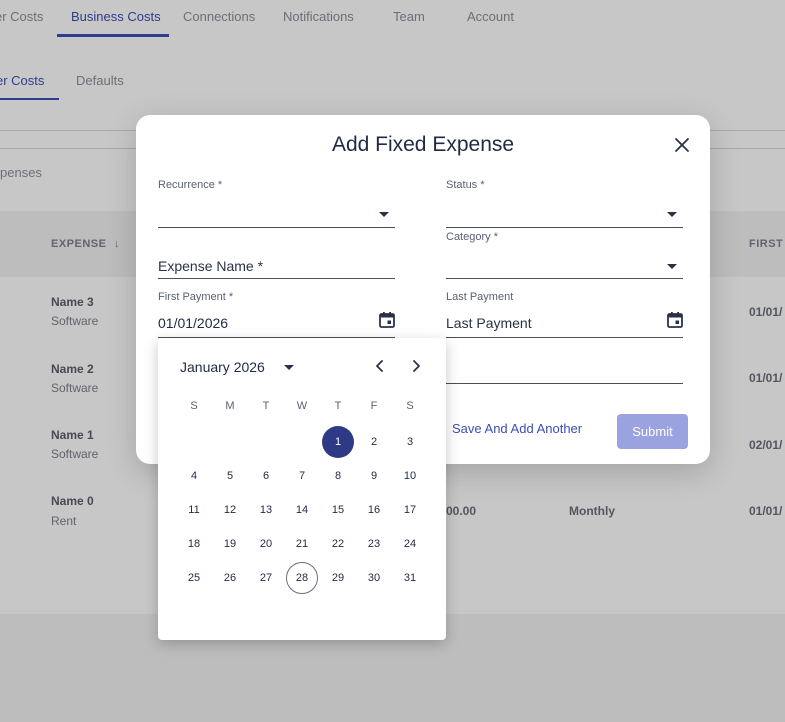  Describe the element at coordinates (564, 315) in the screenshot. I see `last-payment-field: Last Payment Last Payment` at that location.